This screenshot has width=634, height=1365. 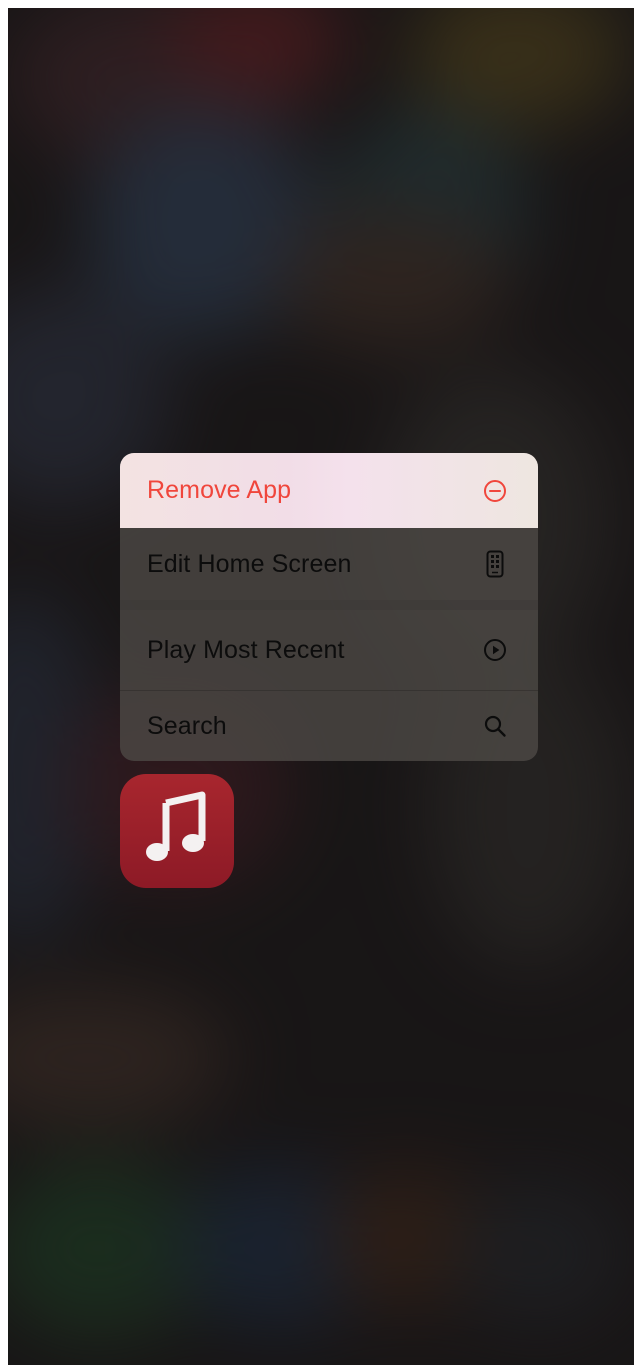 What do you see at coordinates (495, 491) in the screenshot?
I see `minus-circle-icon` at bounding box center [495, 491].